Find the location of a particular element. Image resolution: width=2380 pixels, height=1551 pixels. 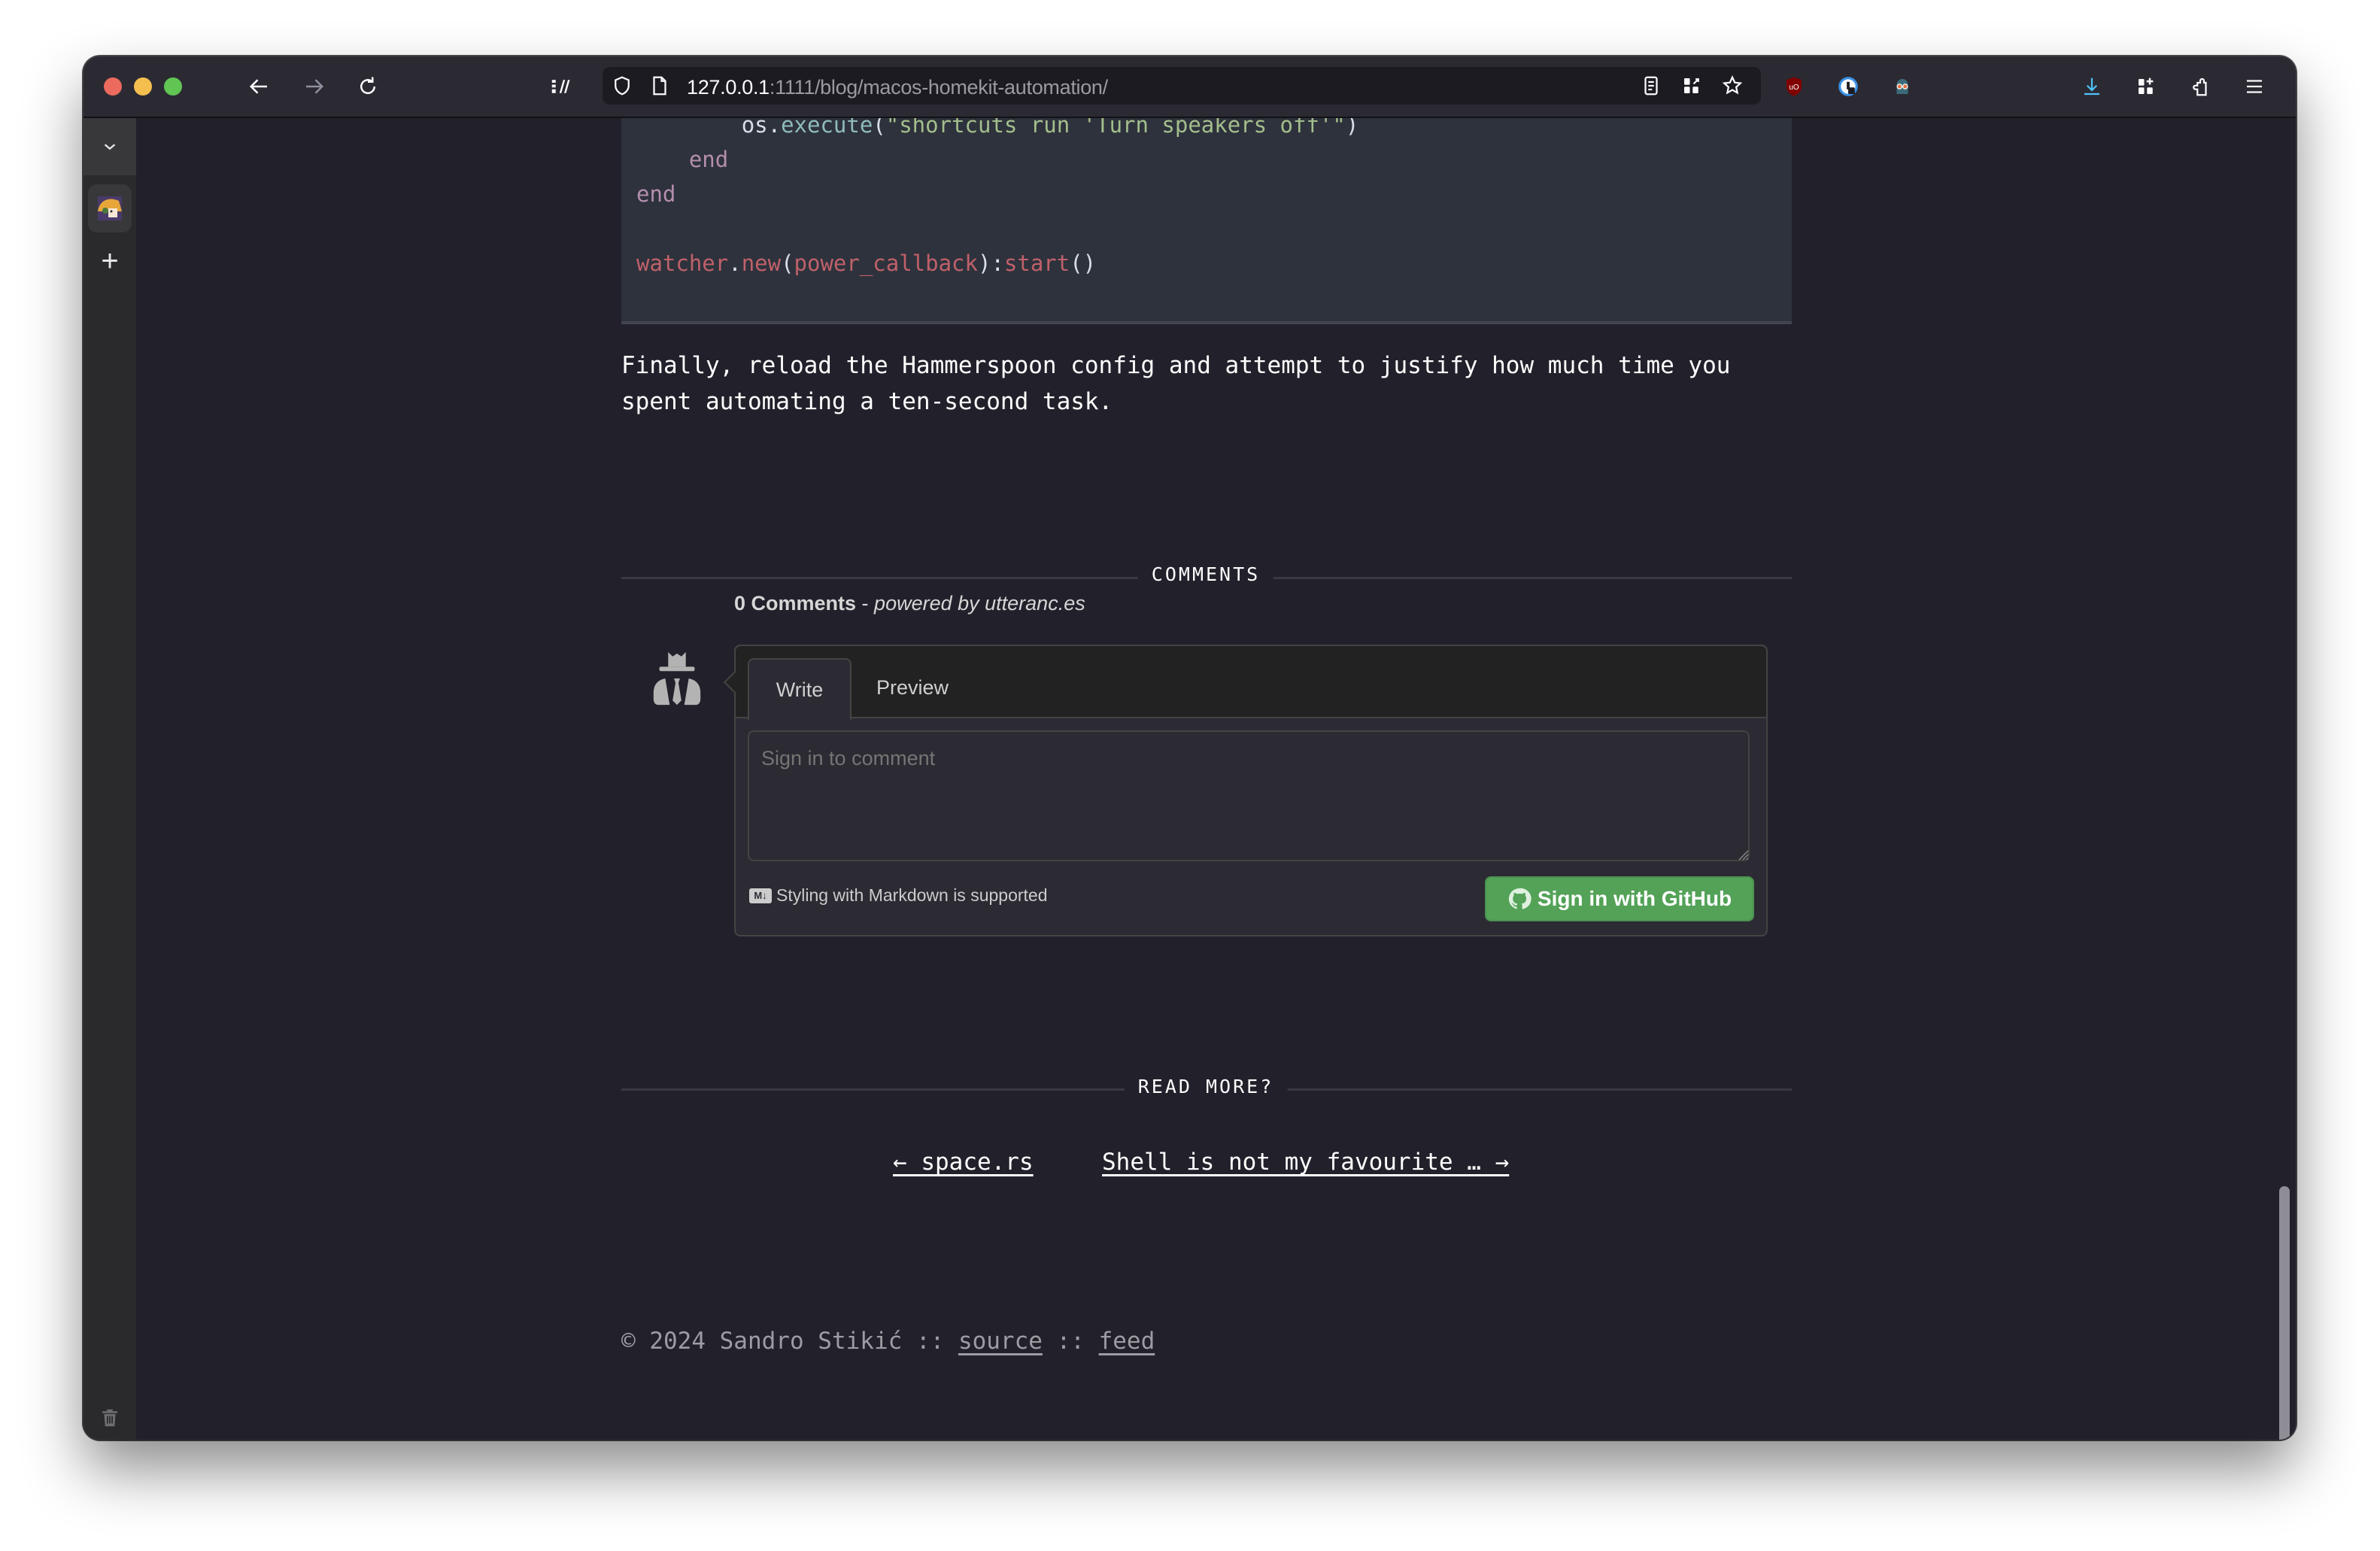

sidebar-toggle-button is located at coordinates (560, 87).